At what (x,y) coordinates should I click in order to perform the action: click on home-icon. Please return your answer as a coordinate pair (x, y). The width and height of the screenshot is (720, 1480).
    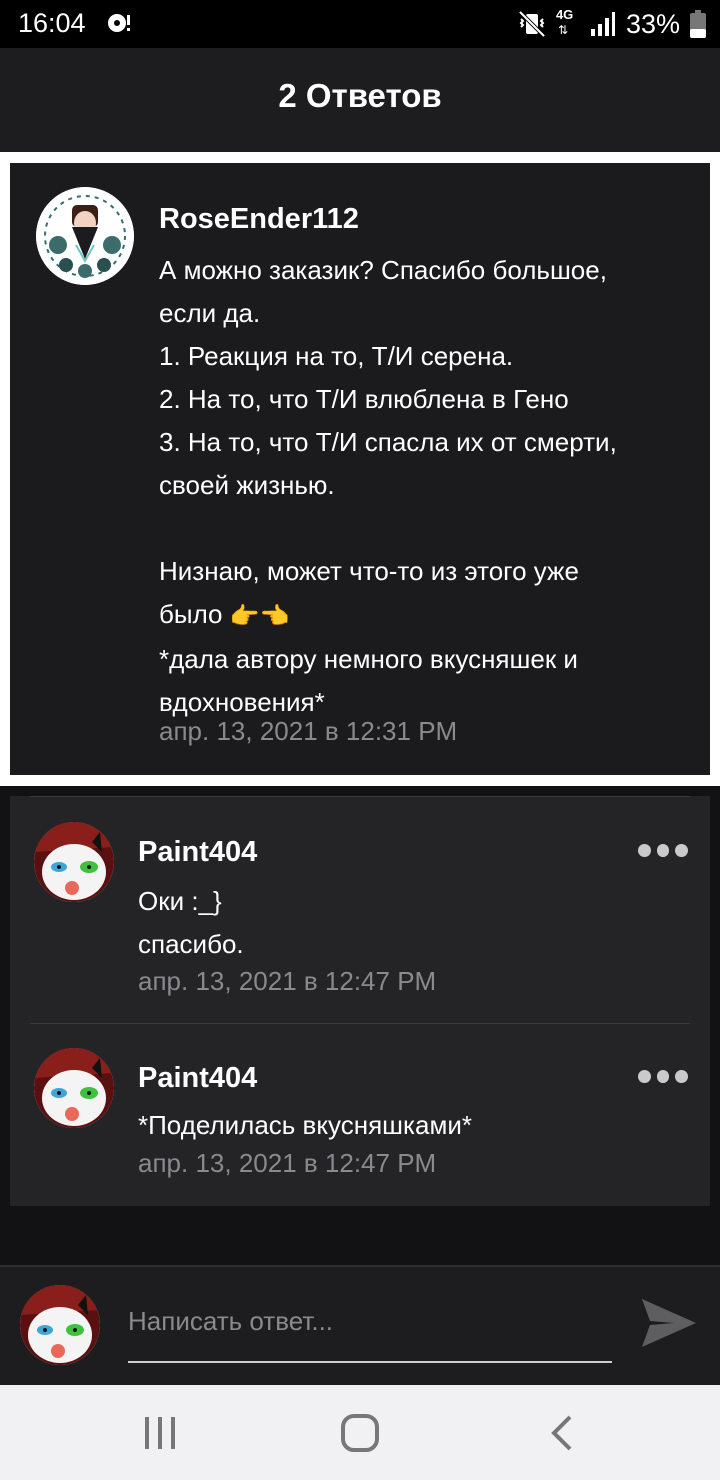
    Looking at the image, I should click on (360, 1433).